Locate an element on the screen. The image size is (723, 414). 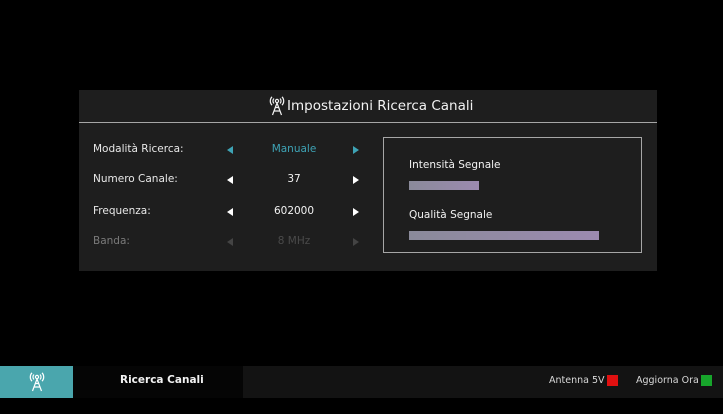
setting-row-bandwidth: Banda: 8 MHz is located at coordinates (224, 243).